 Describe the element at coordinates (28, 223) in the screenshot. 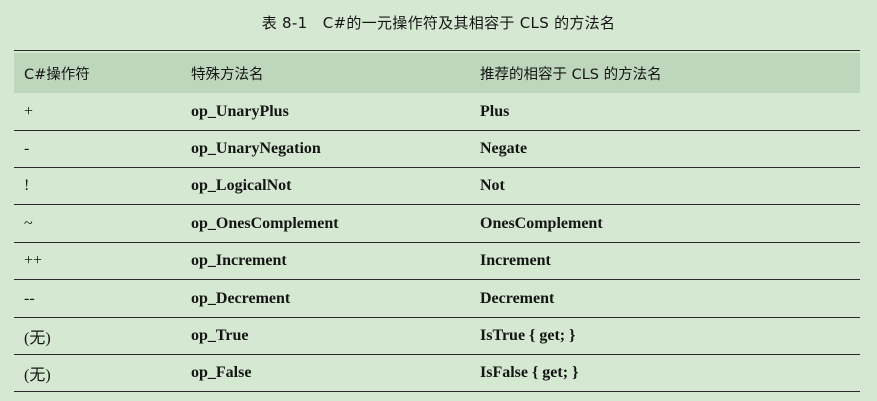

I see `operator-cell: ~` at that location.